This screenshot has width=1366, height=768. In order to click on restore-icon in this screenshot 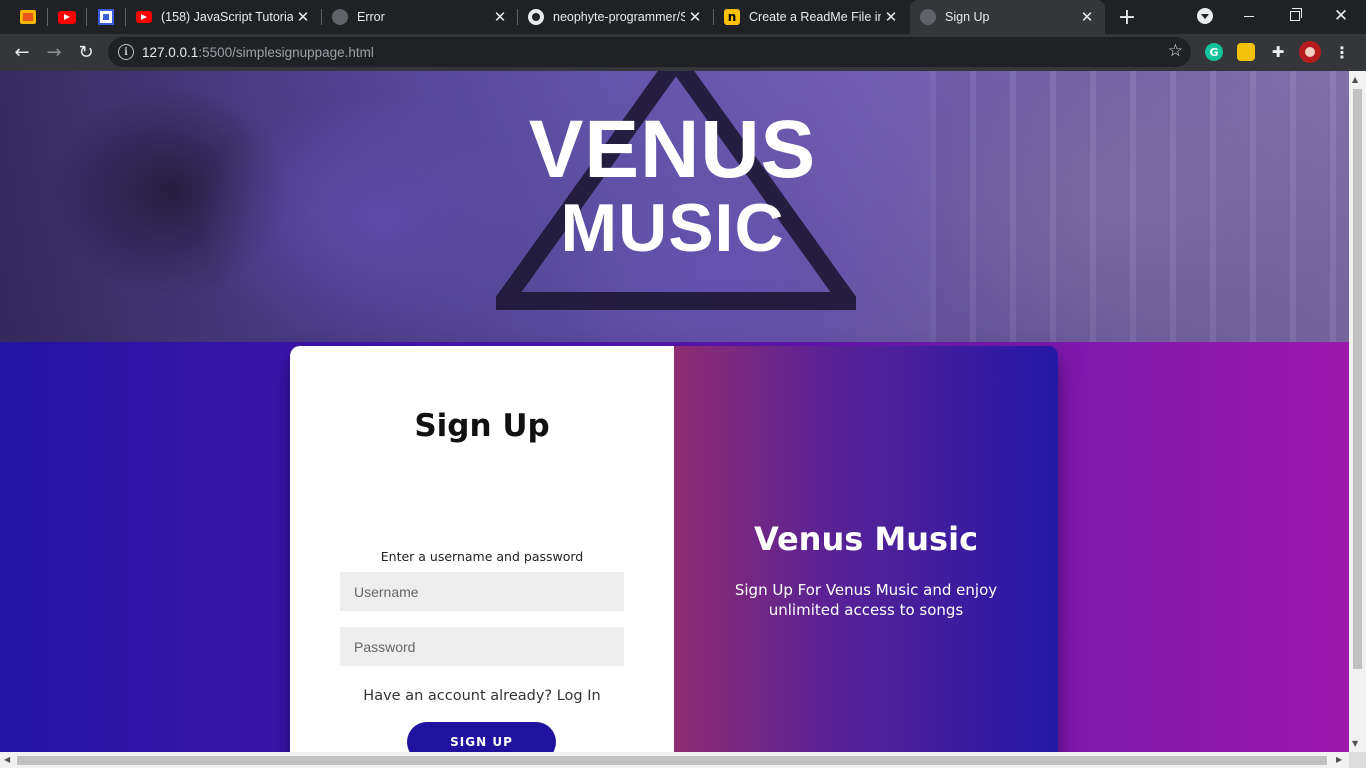, I will do `click(1296, 14)`.